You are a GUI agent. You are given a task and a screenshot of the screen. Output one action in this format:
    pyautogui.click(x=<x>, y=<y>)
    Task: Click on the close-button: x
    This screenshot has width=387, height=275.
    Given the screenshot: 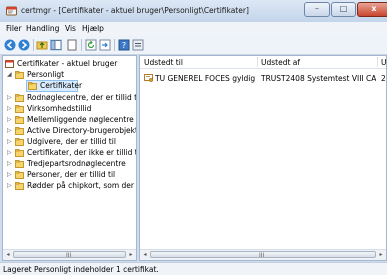 What is the action you would take?
    pyautogui.click(x=372, y=9)
    